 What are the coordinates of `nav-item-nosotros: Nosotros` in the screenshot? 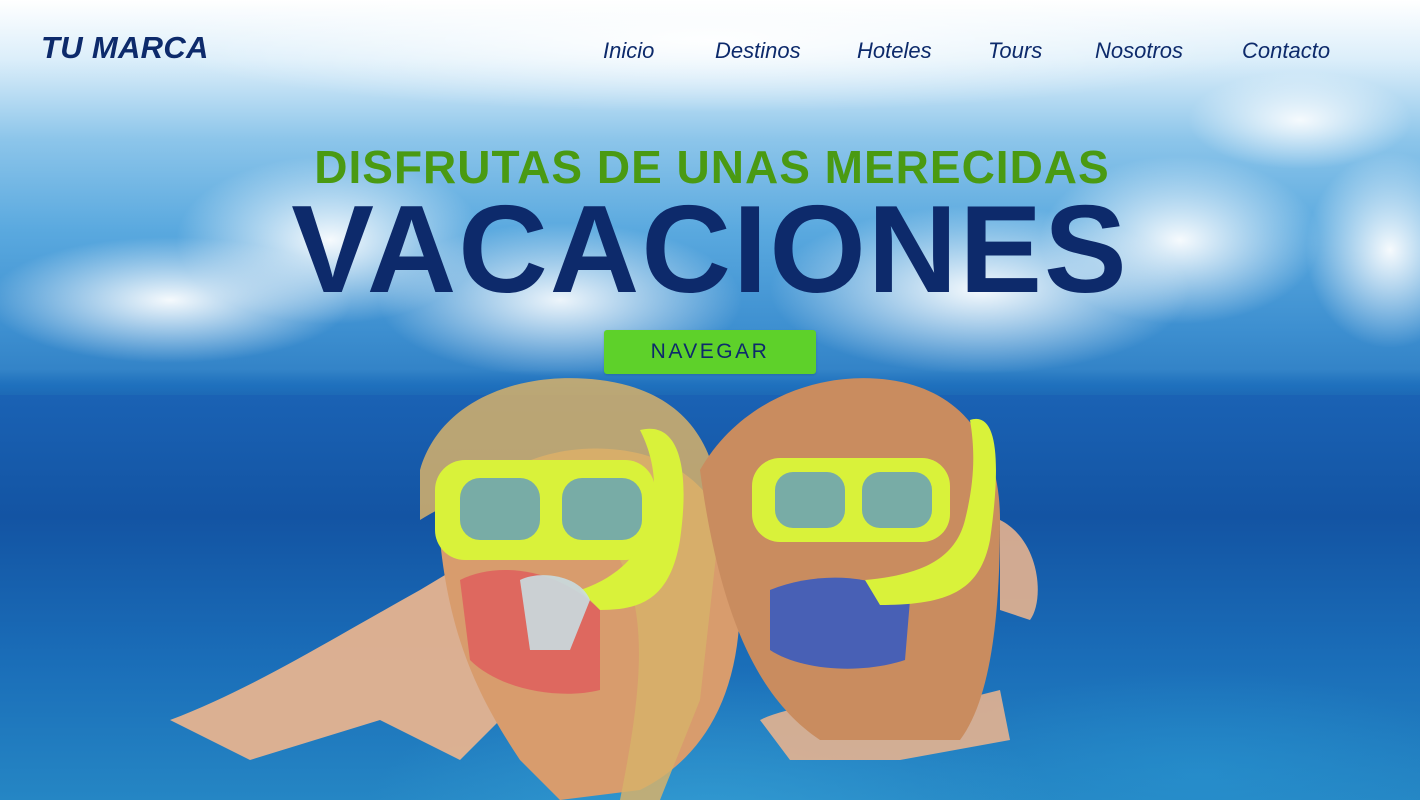 It's located at (1139, 51).